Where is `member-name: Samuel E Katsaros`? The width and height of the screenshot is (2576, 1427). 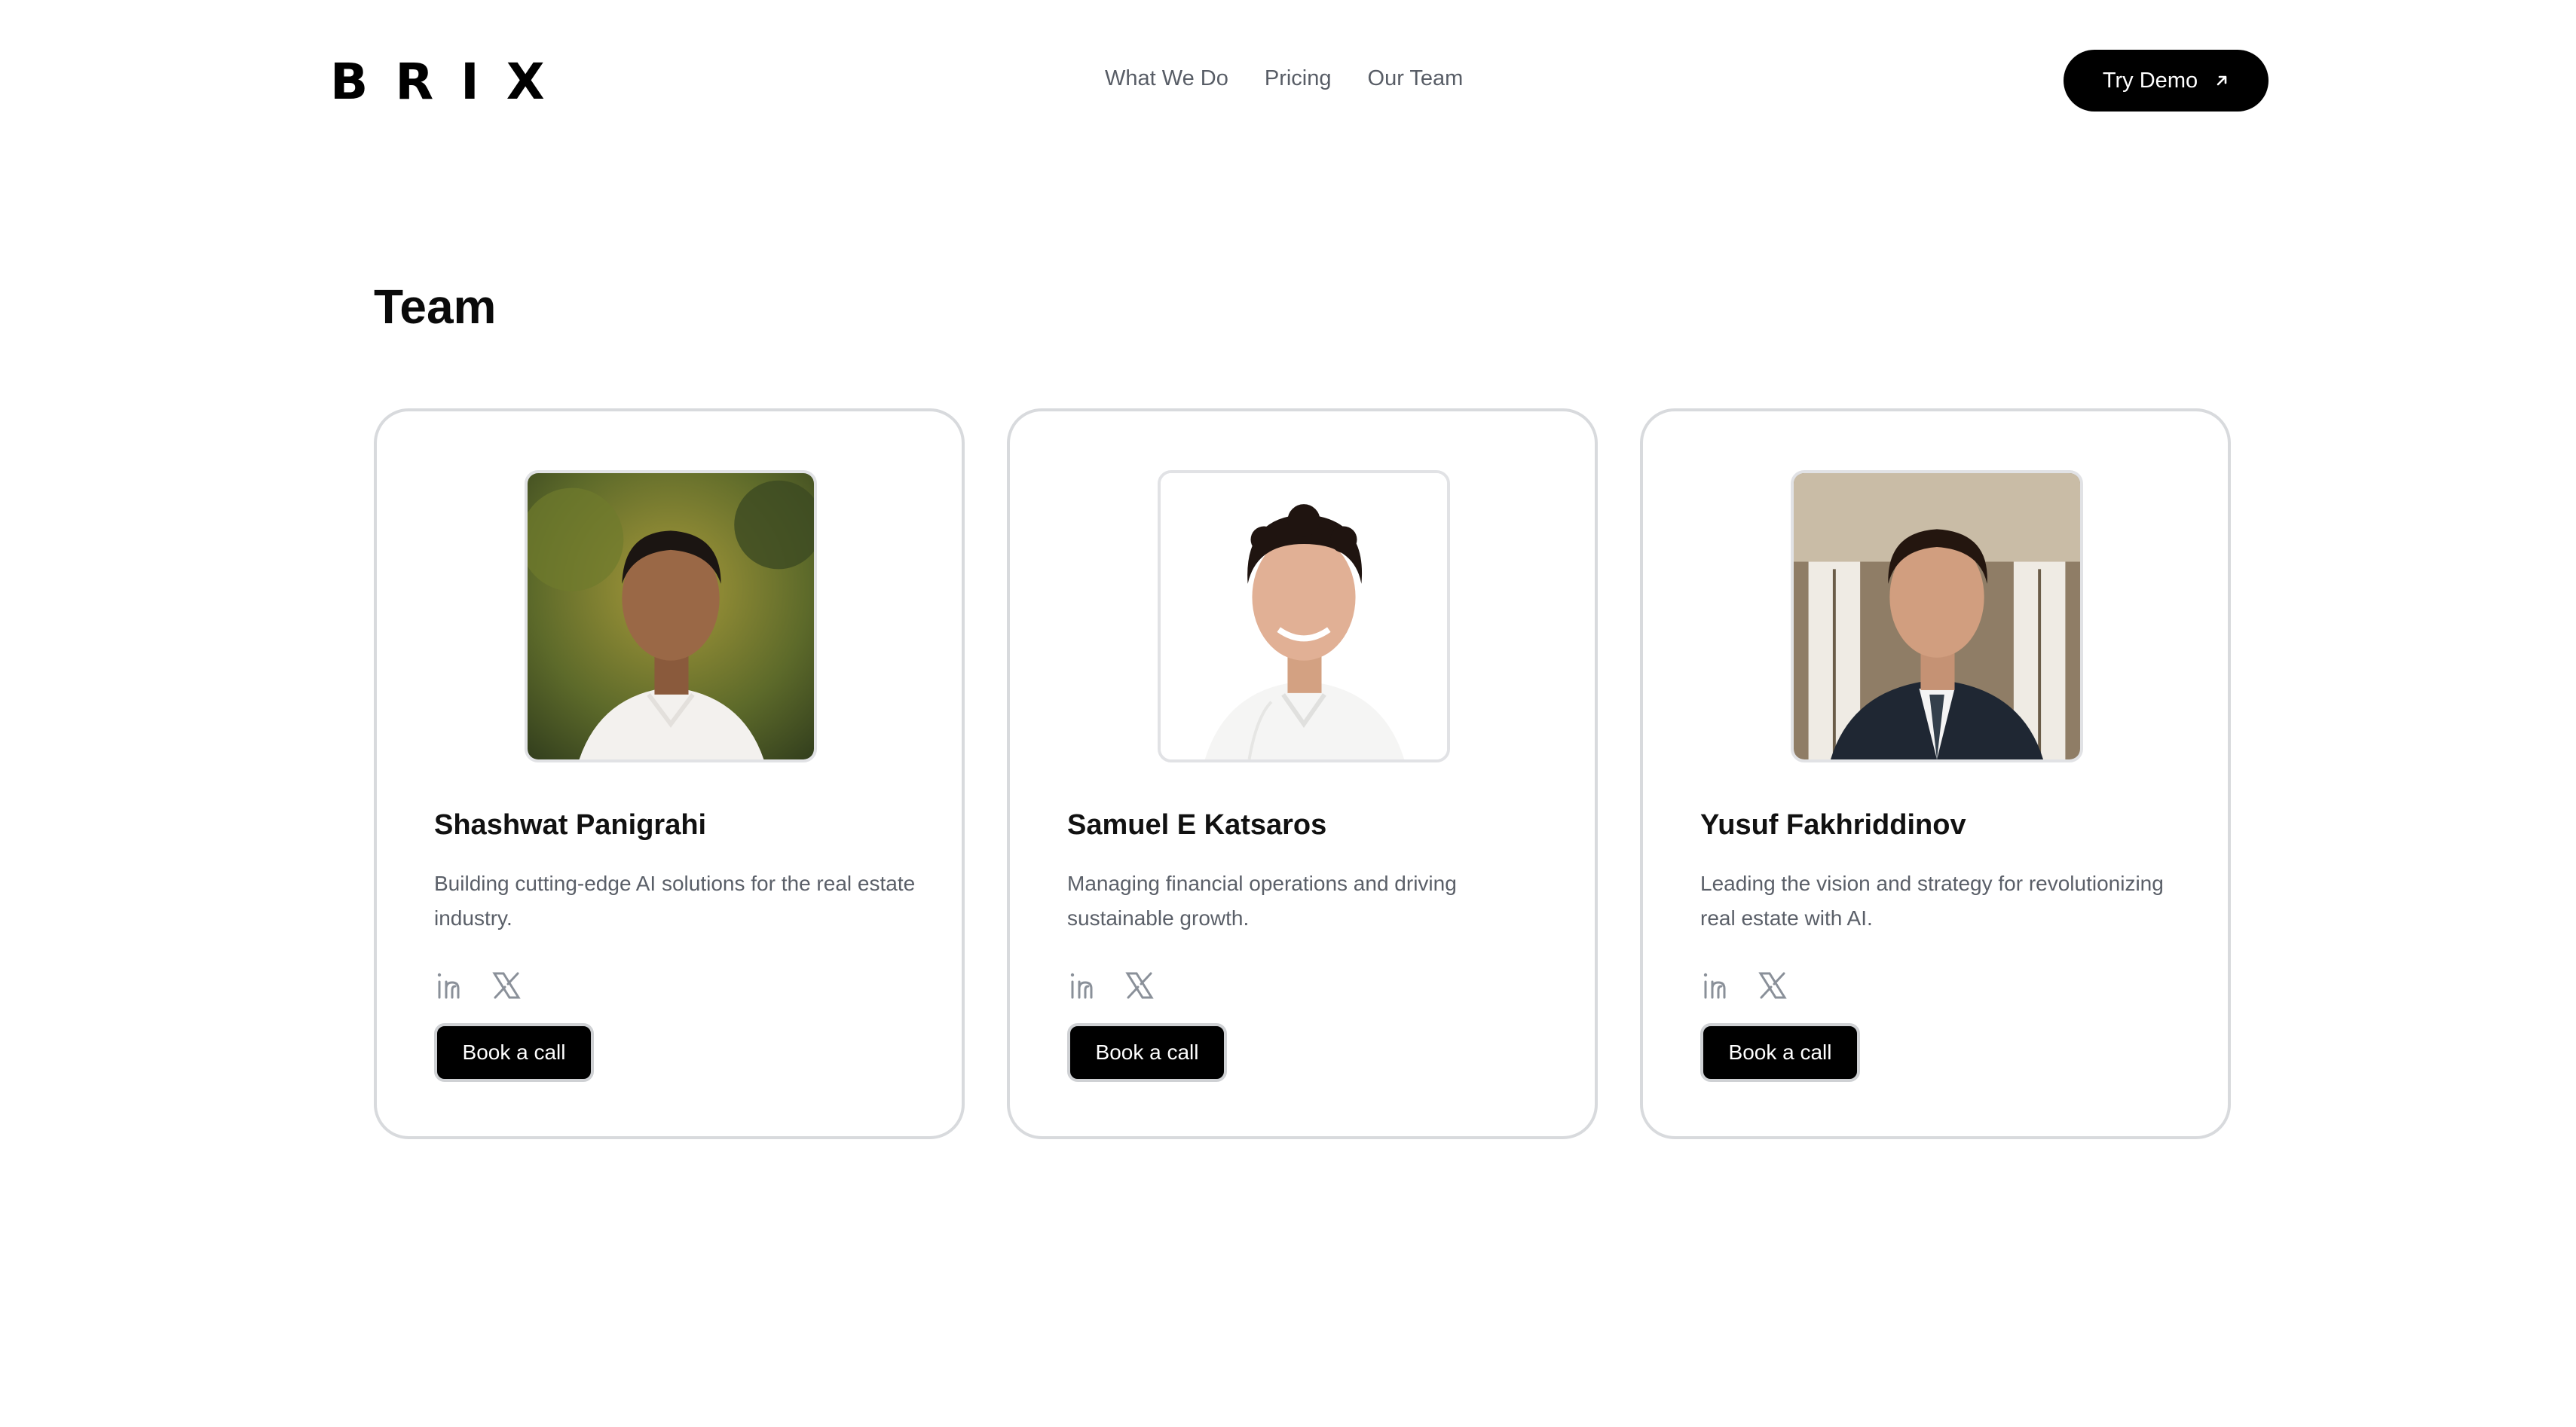
member-name: Samuel E Katsaros is located at coordinates (1197, 825).